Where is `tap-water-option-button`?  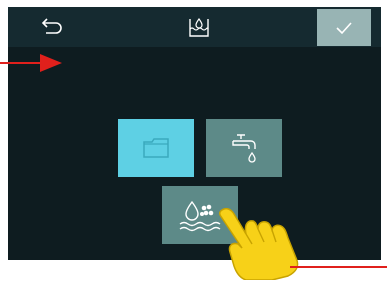 tap-water-option-button is located at coordinates (244, 148).